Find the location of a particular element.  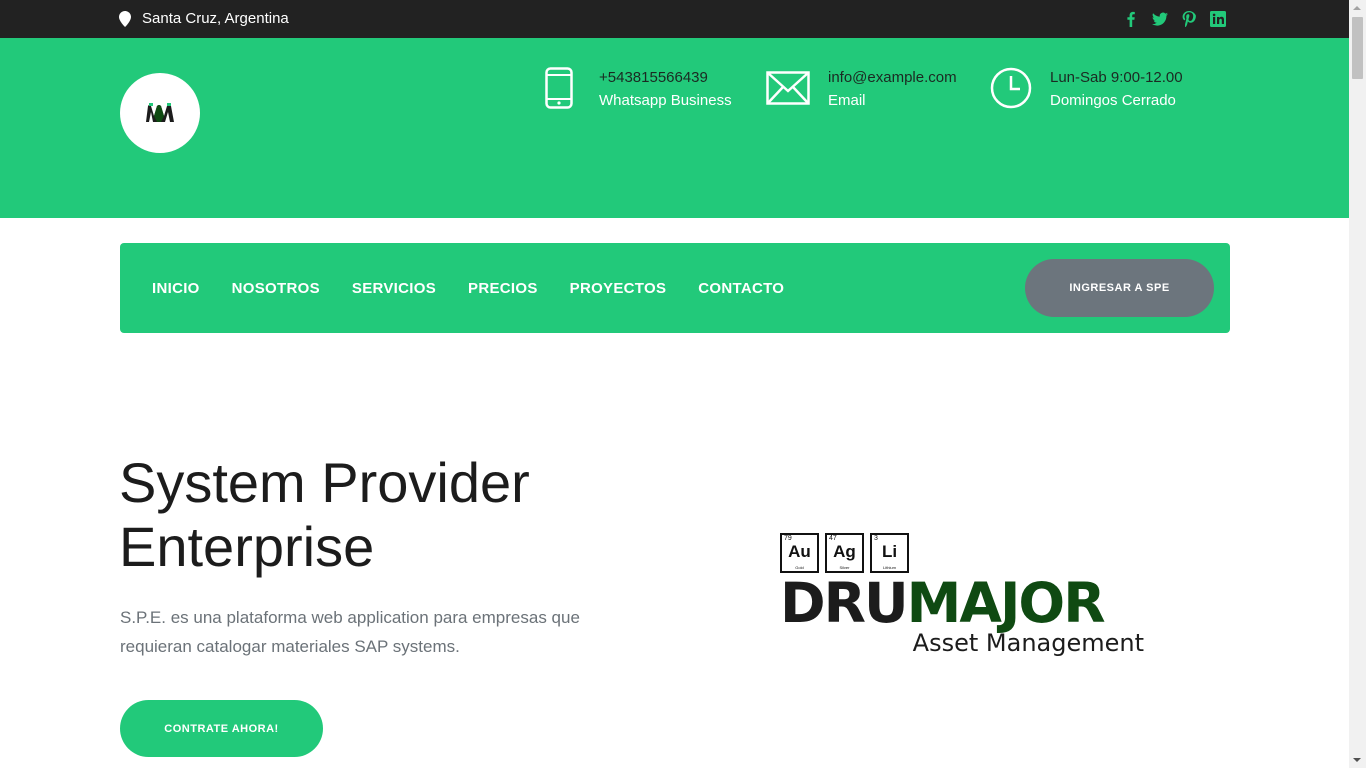

periodic-elements: 79 Au Gold 47 Ag Silver 3 Li Lithium is located at coordinates (963, 553).